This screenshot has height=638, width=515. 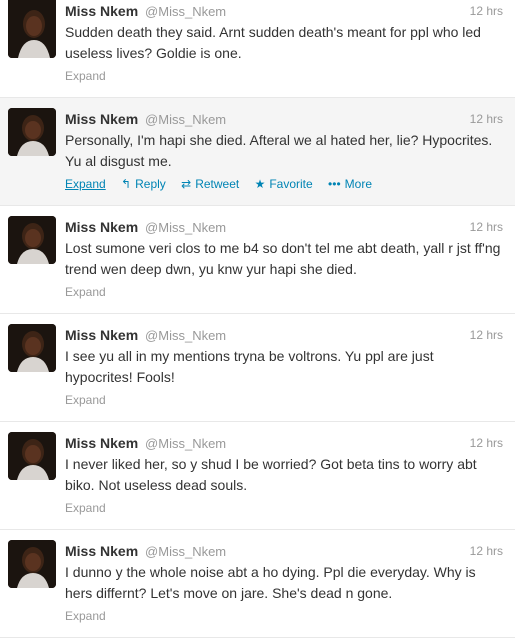 What do you see at coordinates (260, 184) in the screenshot?
I see `star-icon: ★` at bounding box center [260, 184].